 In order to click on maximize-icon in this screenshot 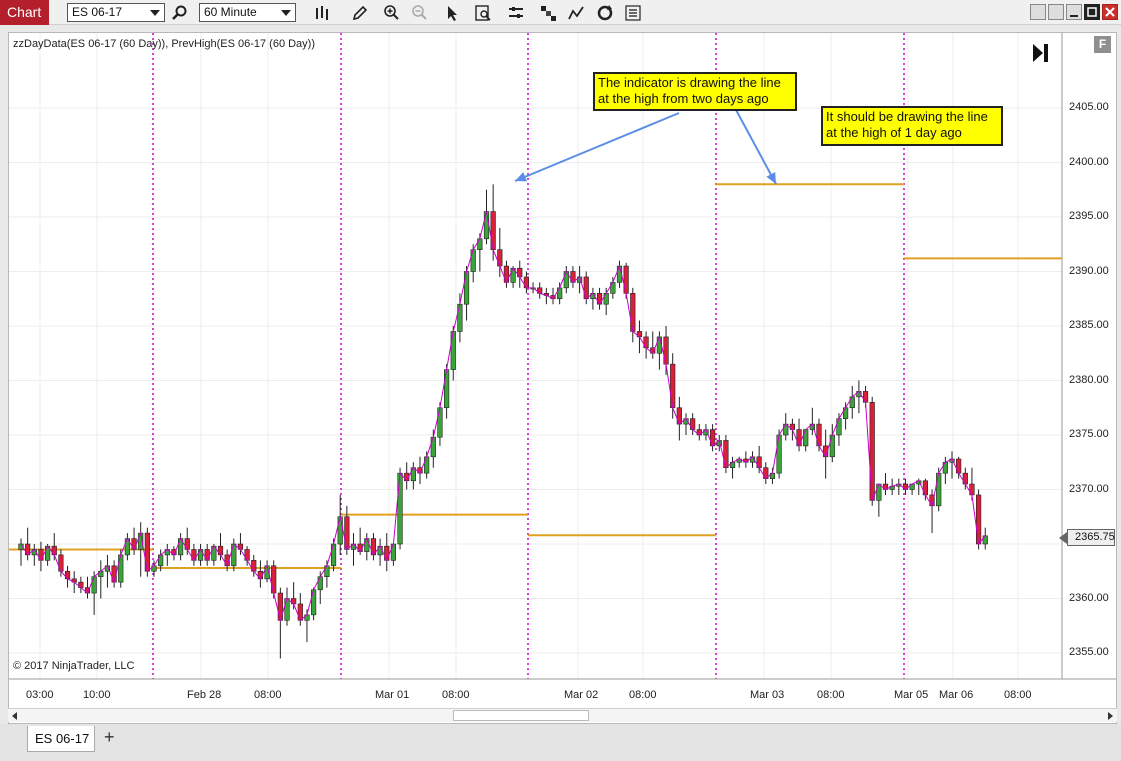, I will do `click(1092, 12)`.